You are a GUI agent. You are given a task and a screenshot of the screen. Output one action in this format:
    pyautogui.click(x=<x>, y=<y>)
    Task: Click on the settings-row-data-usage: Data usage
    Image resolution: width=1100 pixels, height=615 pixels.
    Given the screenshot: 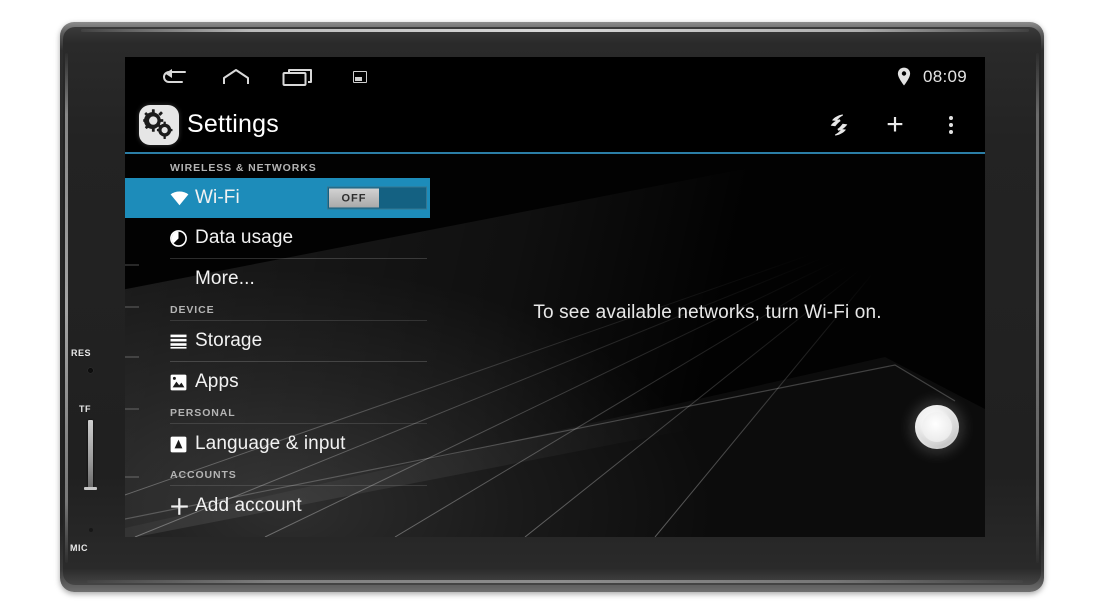 What is the action you would take?
    pyautogui.click(x=277, y=238)
    